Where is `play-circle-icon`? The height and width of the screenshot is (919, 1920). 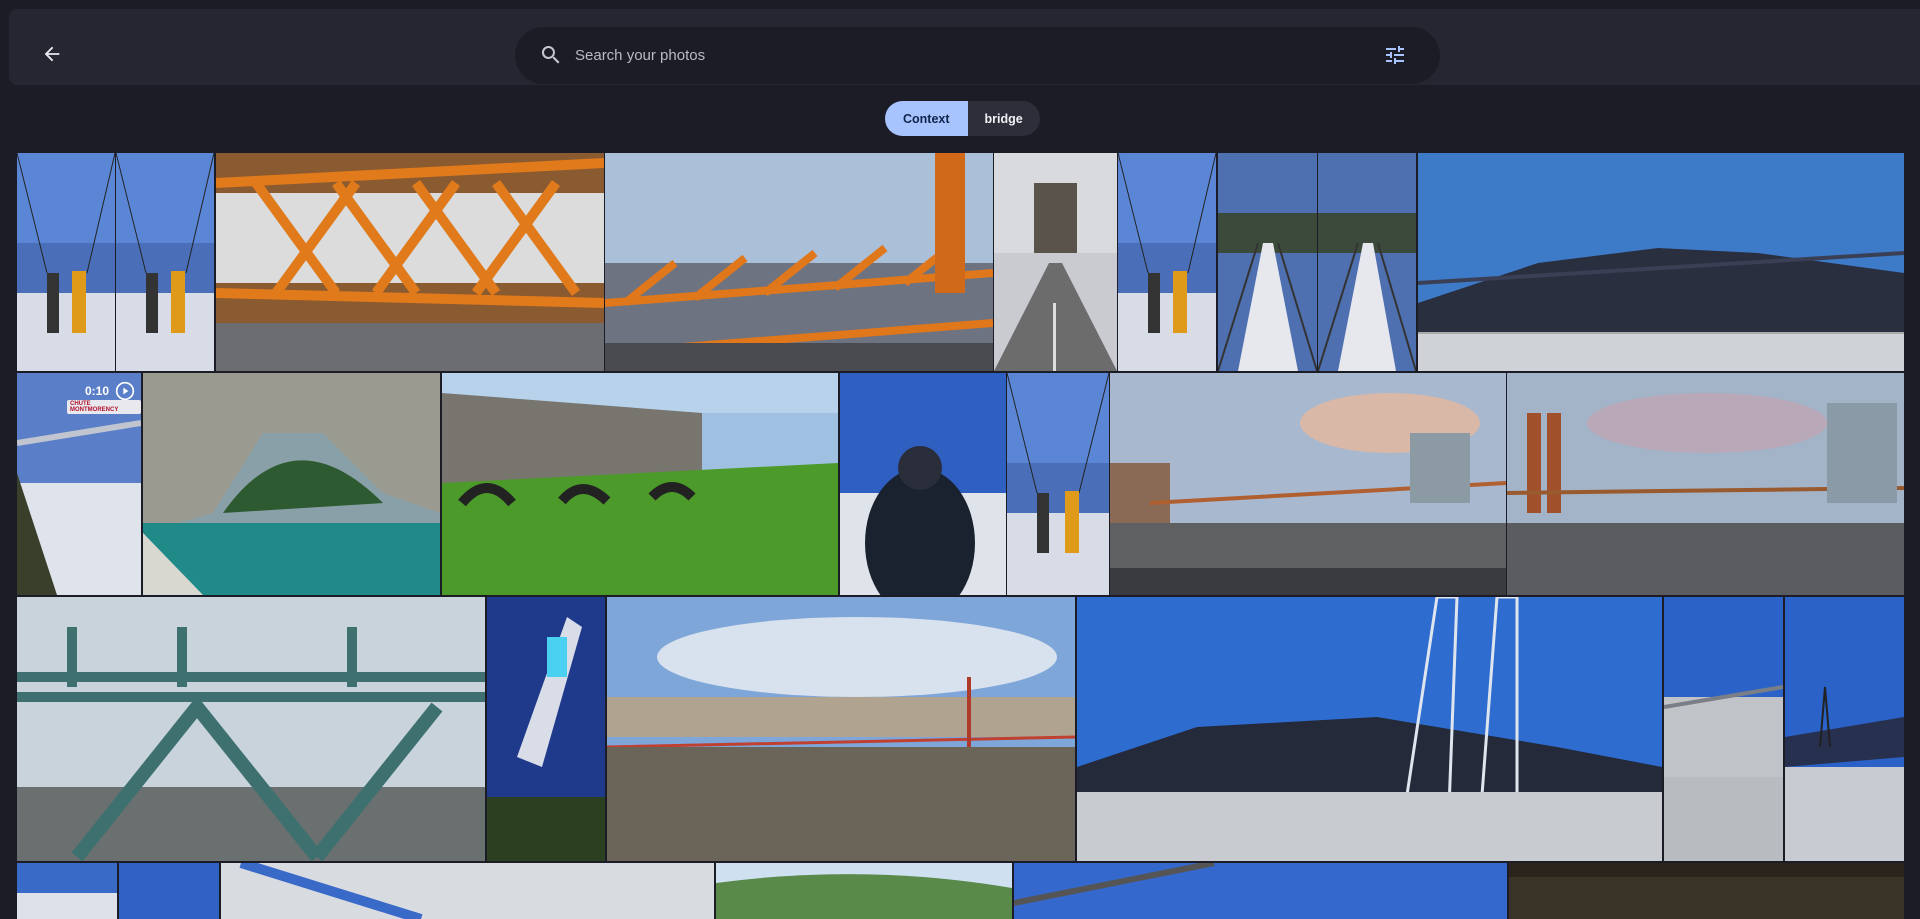
play-circle-icon is located at coordinates (125, 391).